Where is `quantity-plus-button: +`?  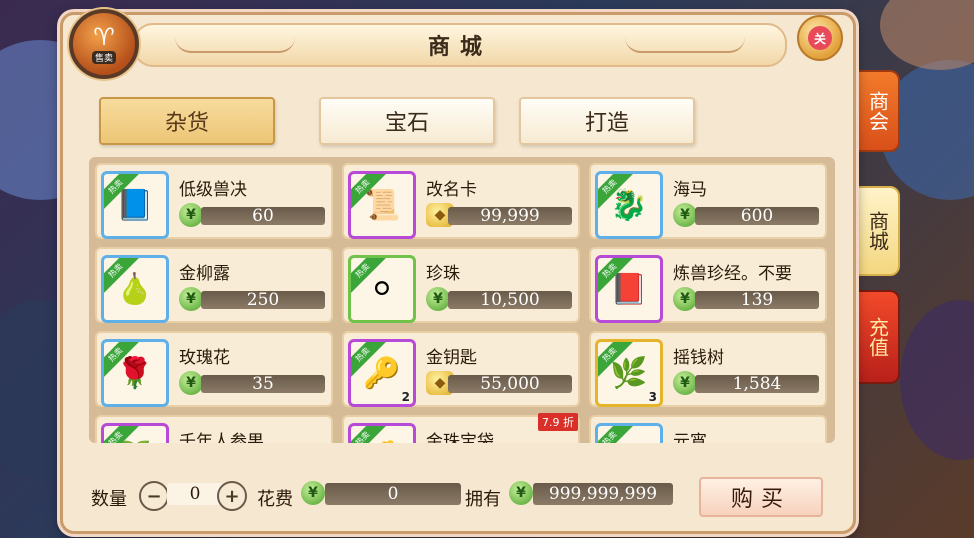
quantity-plus-button: + is located at coordinates (232, 496).